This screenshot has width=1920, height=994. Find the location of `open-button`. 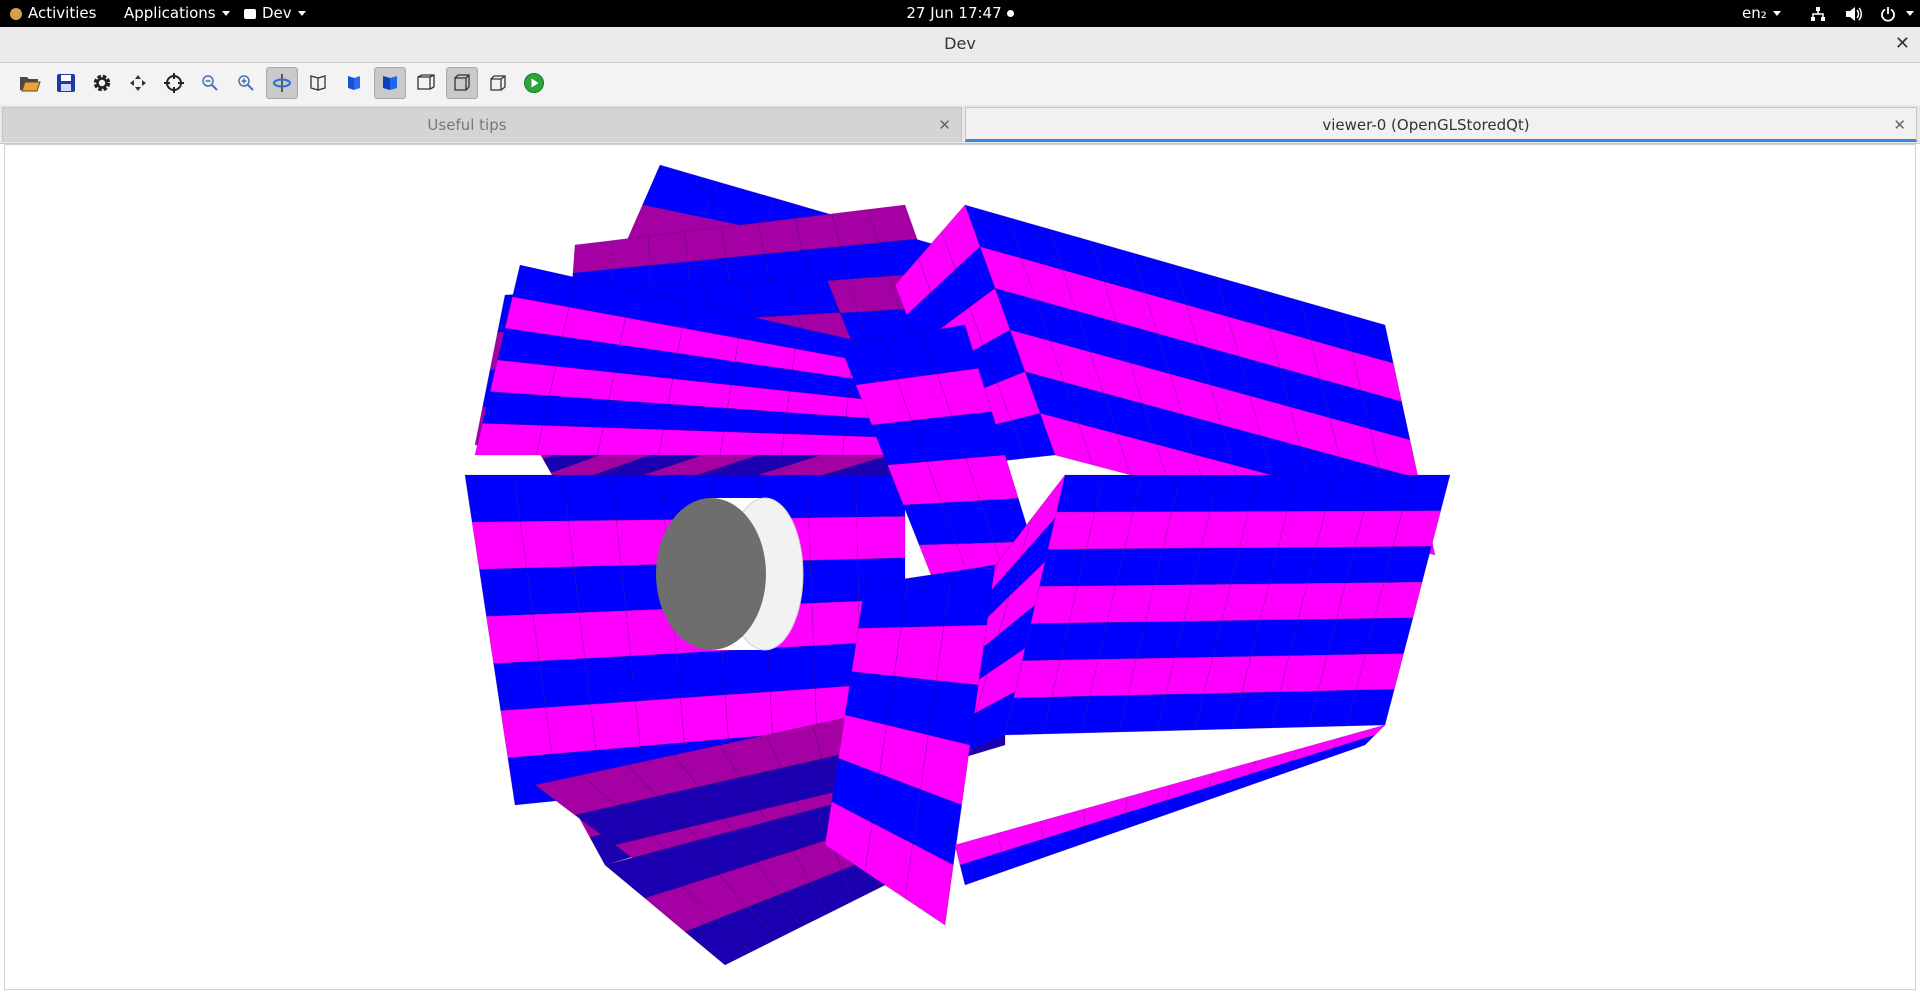

open-button is located at coordinates (30, 83).